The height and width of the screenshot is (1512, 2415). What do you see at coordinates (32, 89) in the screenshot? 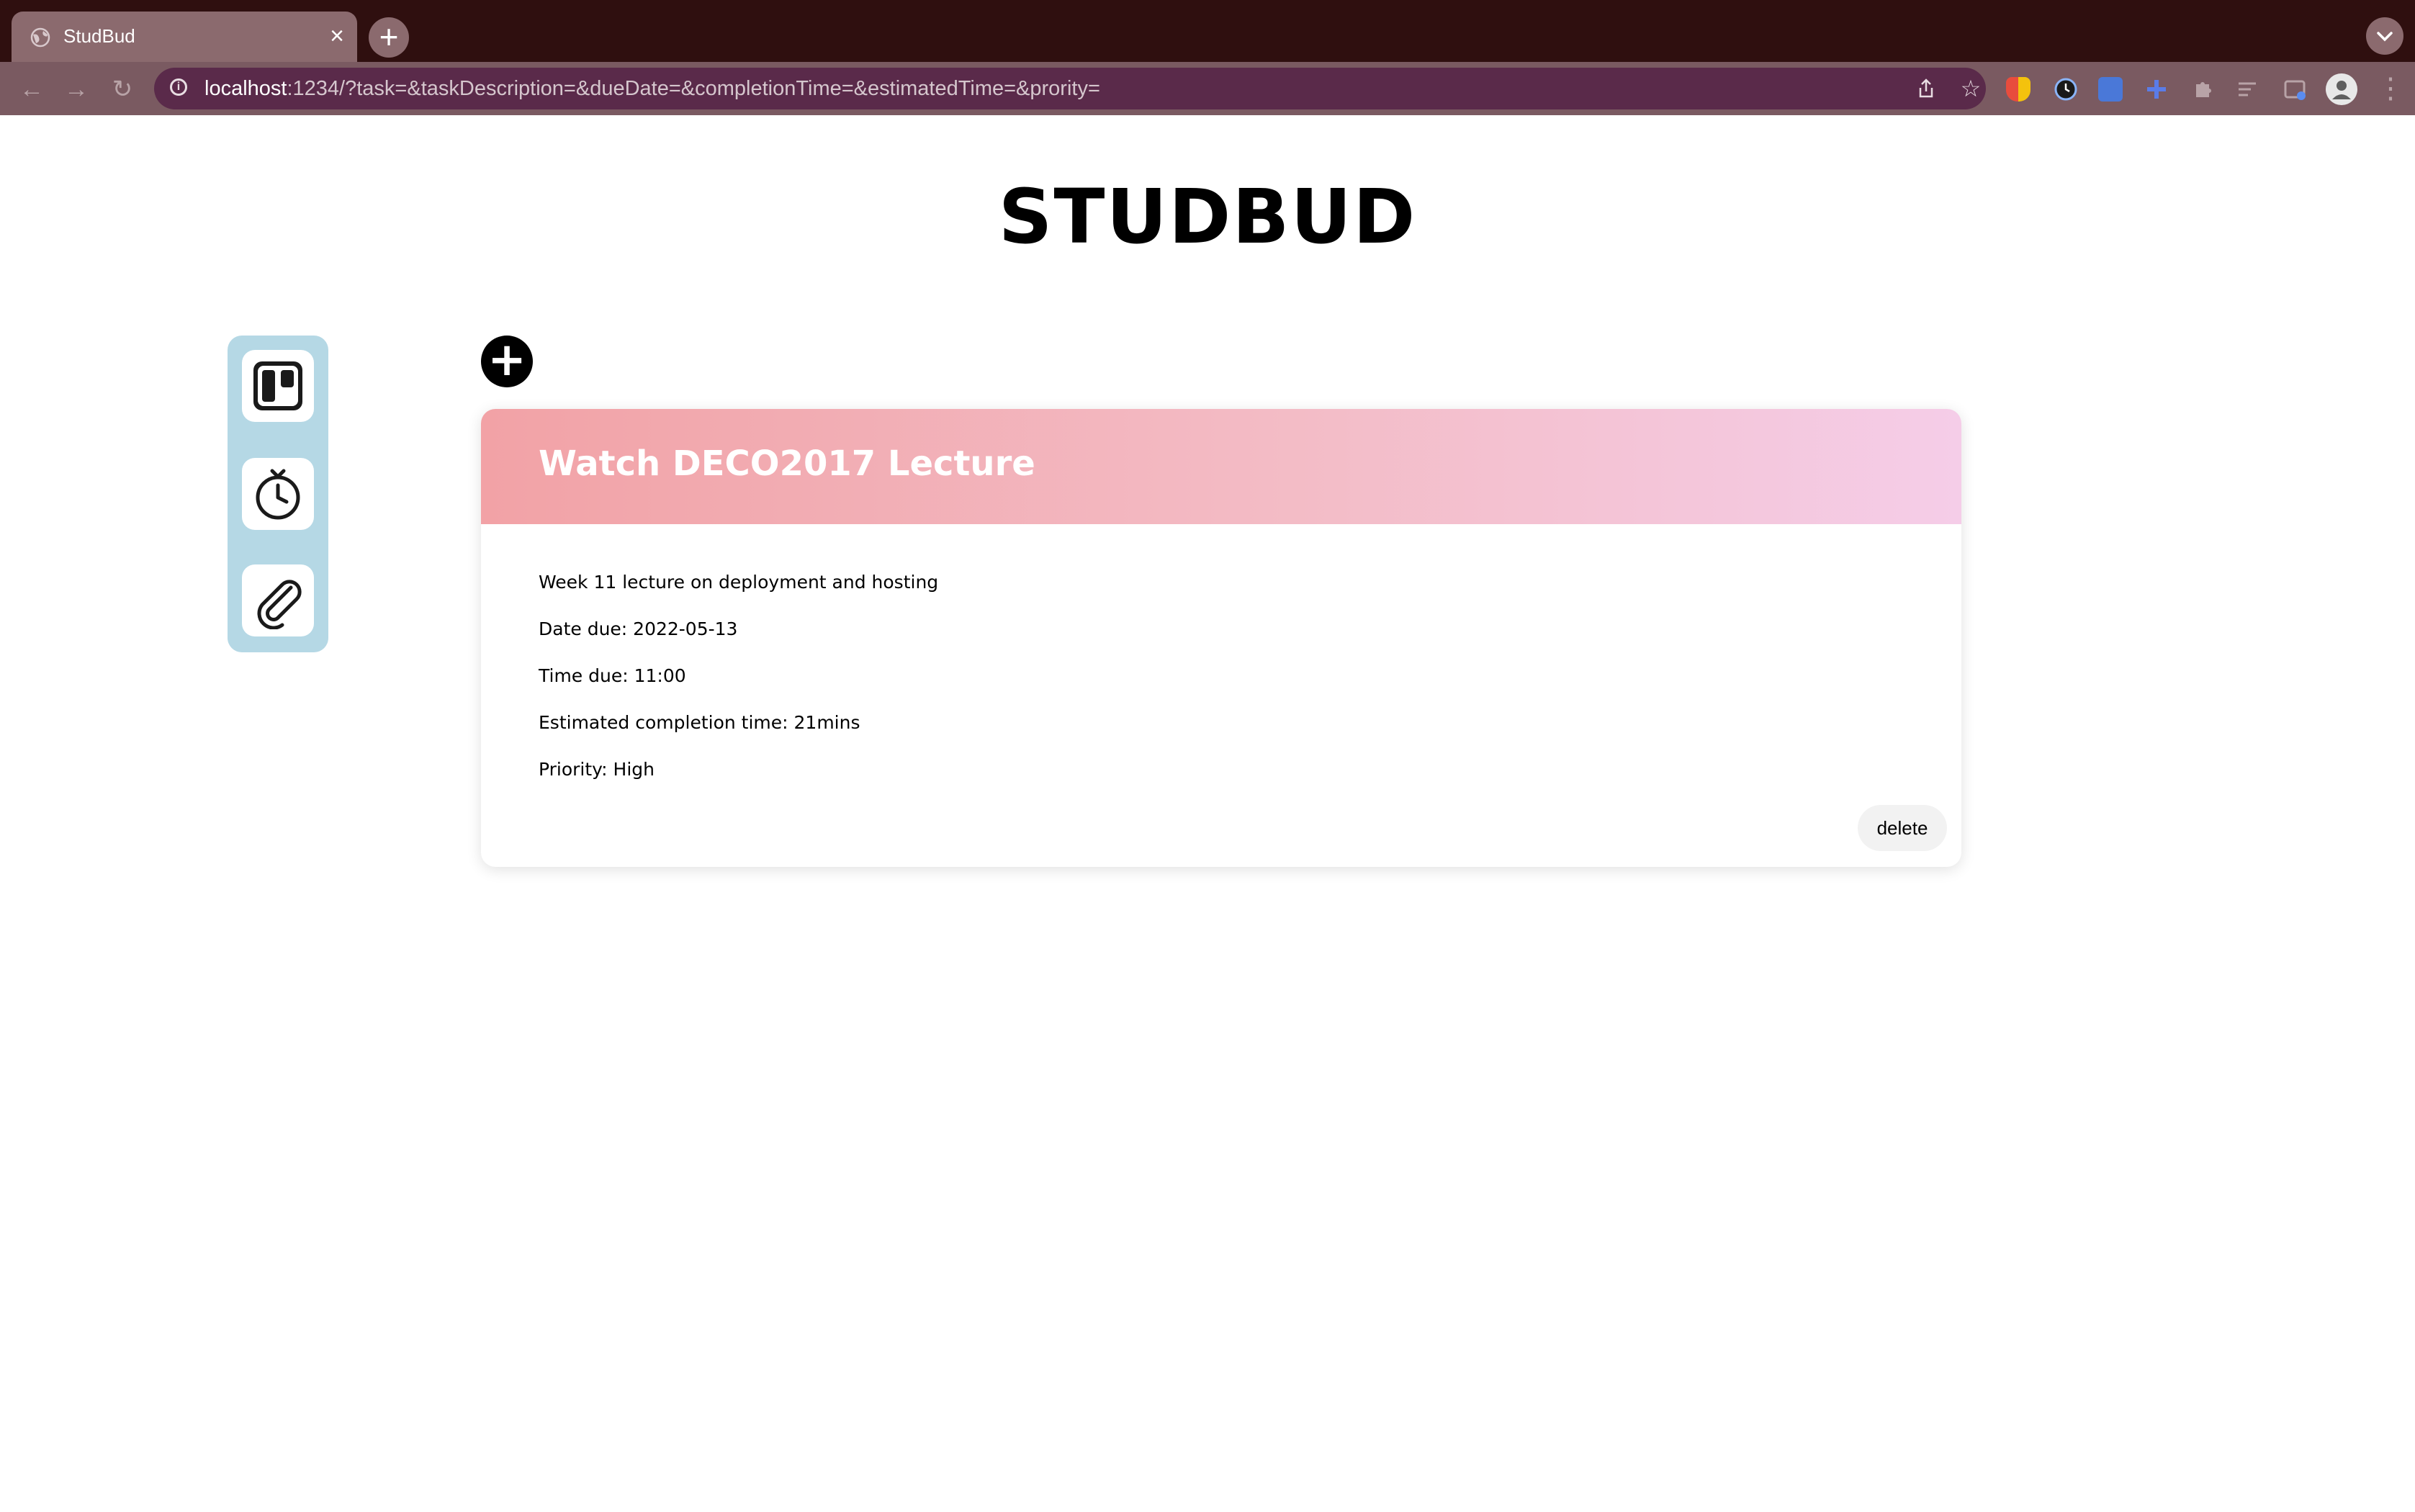
I see `back-arrow-icon: ←` at bounding box center [32, 89].